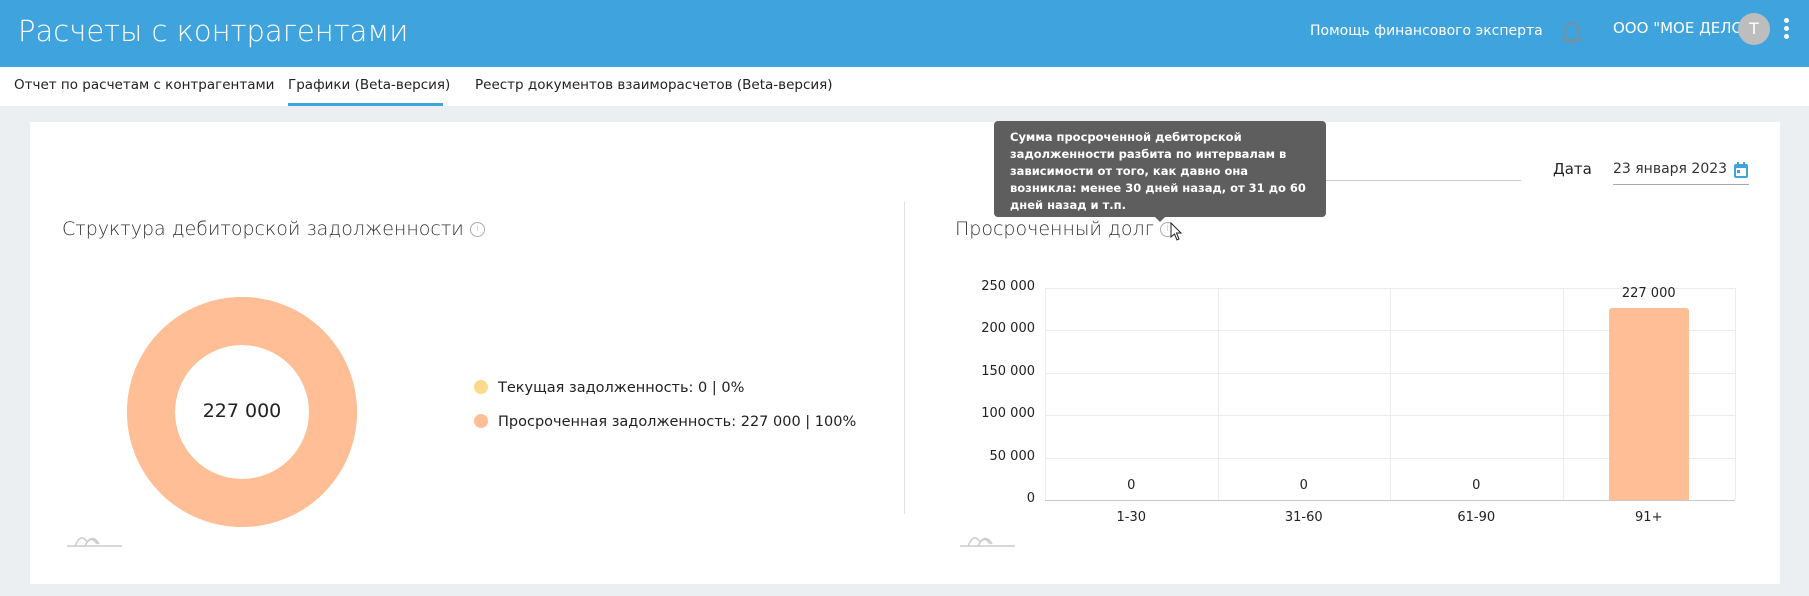  What do you see at coordinates (1681, 28) in the screenshot?
I see `organization-name: ООО "МОЕ ДЕЛО"` at bounding box center [1681, 28].